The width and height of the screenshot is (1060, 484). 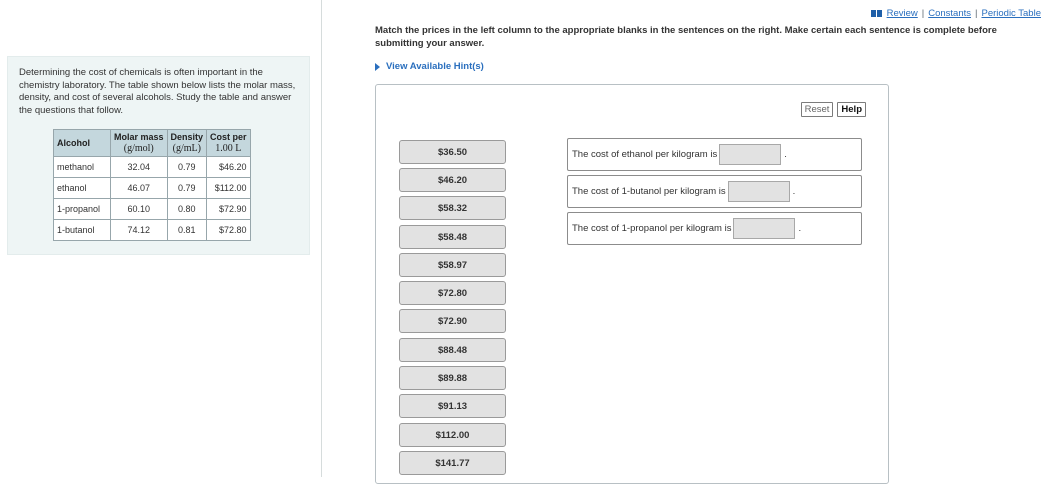 What do you see at coordinates (82, 167) in the screenshot?
I see `cell-alcohol: methanol` at bounding box center [82, 167].